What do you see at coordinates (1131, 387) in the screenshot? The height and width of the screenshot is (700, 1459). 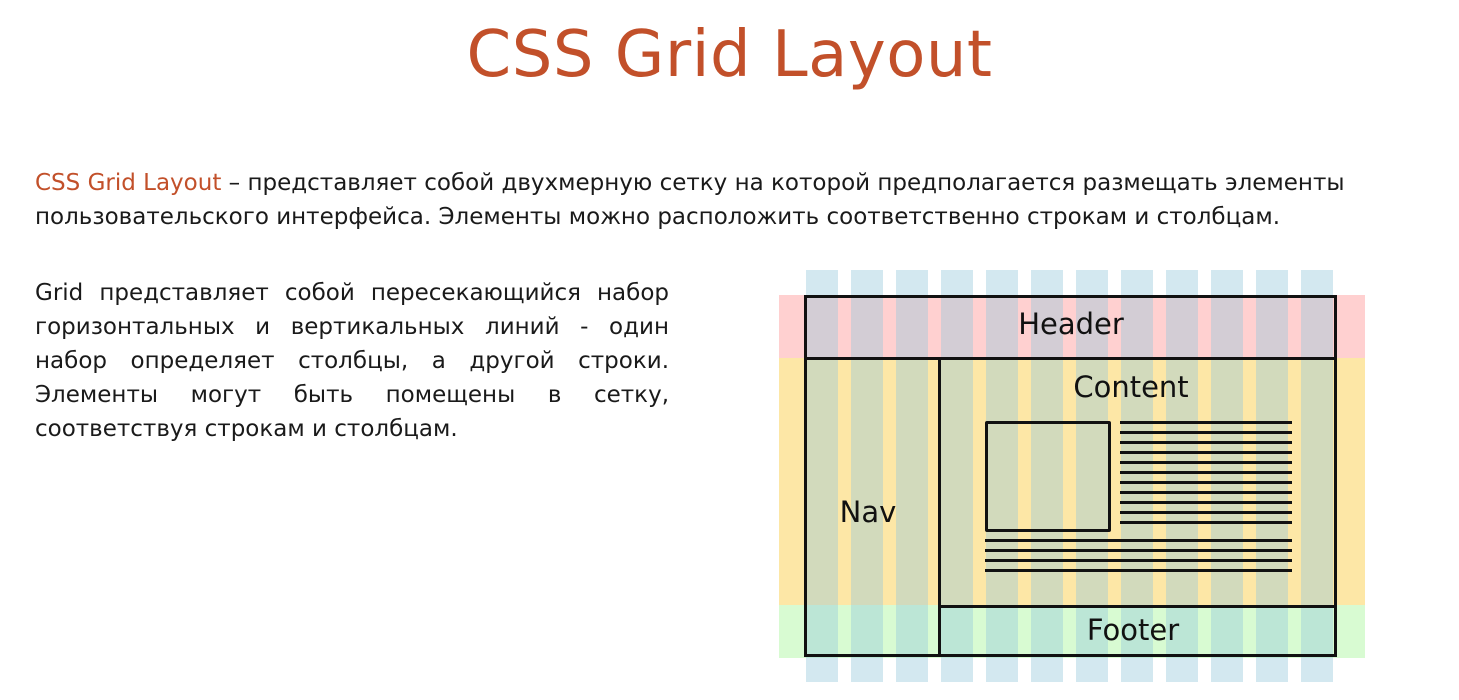 I see `content-label: Content` at bounding box center [1131, 387].